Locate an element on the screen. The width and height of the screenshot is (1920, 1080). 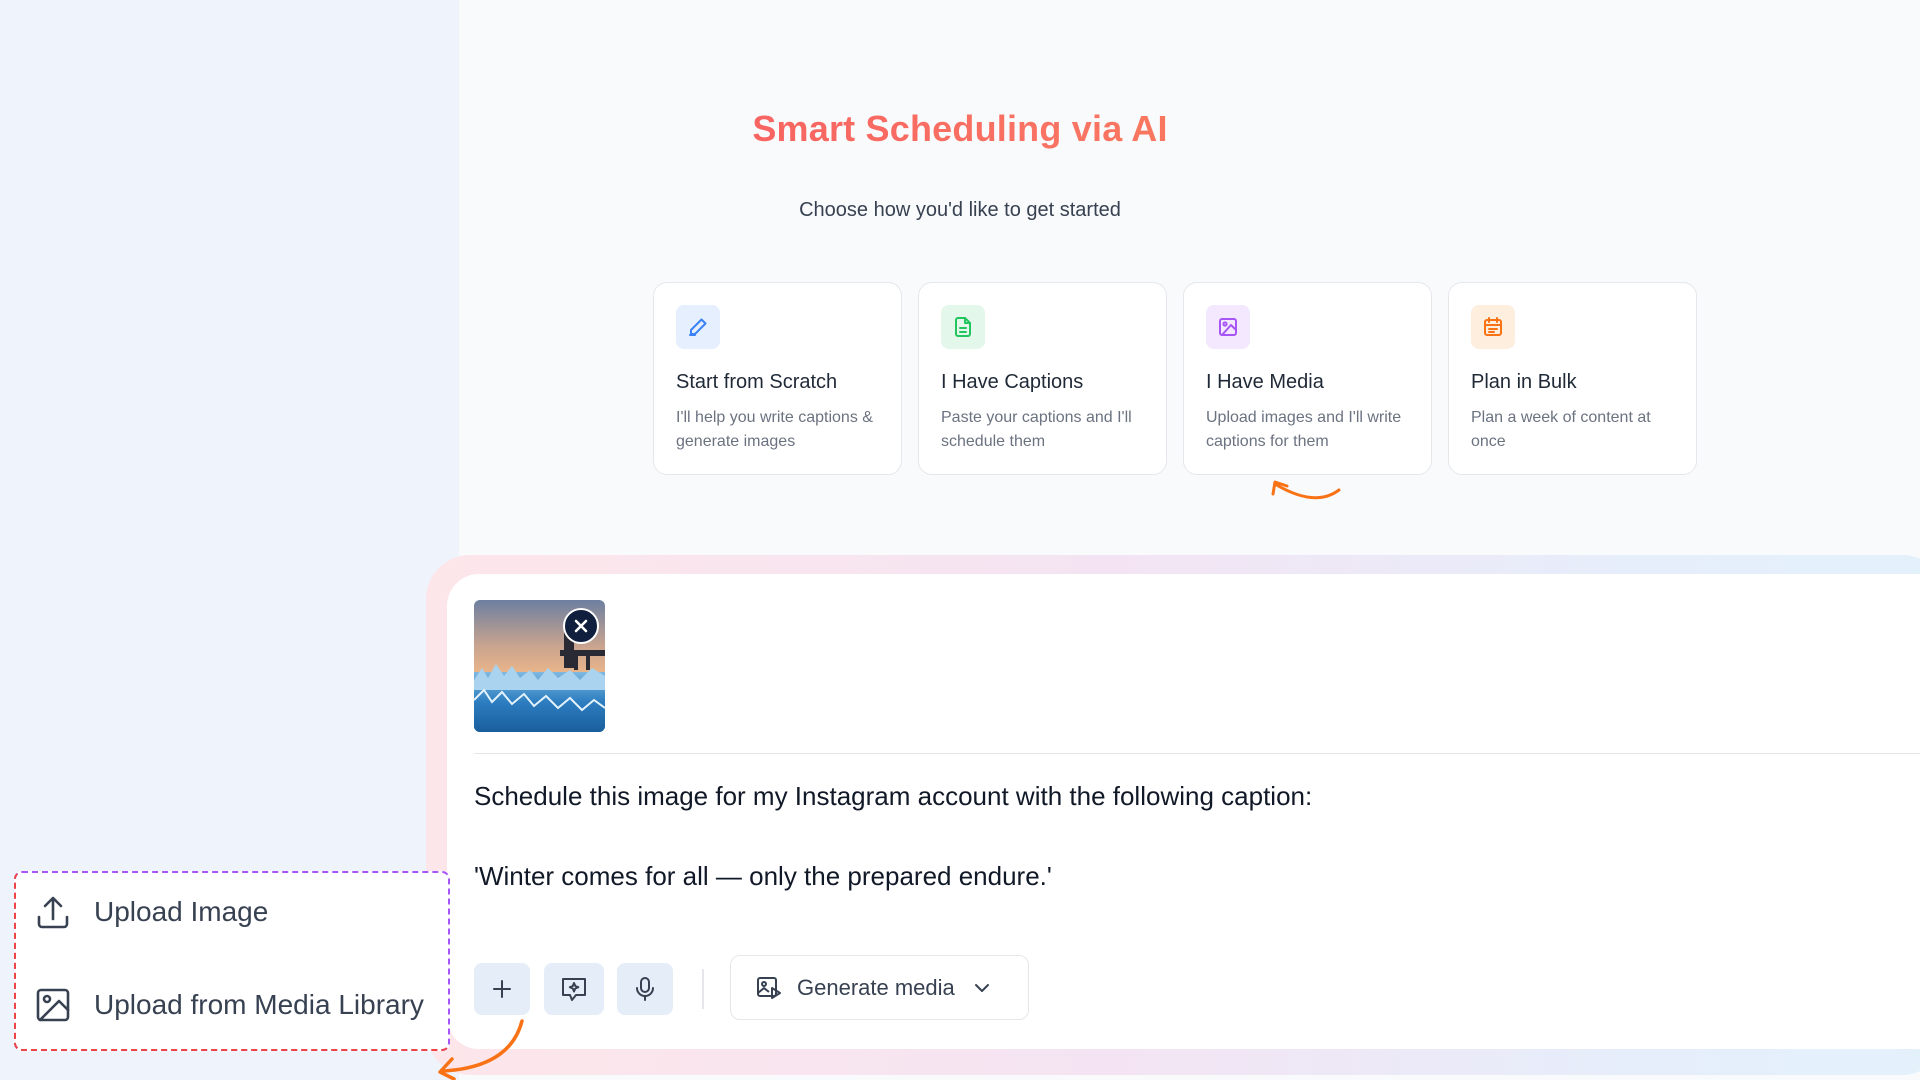
card-description: Plan a week of content at once is located at coordinates (1561, 429).